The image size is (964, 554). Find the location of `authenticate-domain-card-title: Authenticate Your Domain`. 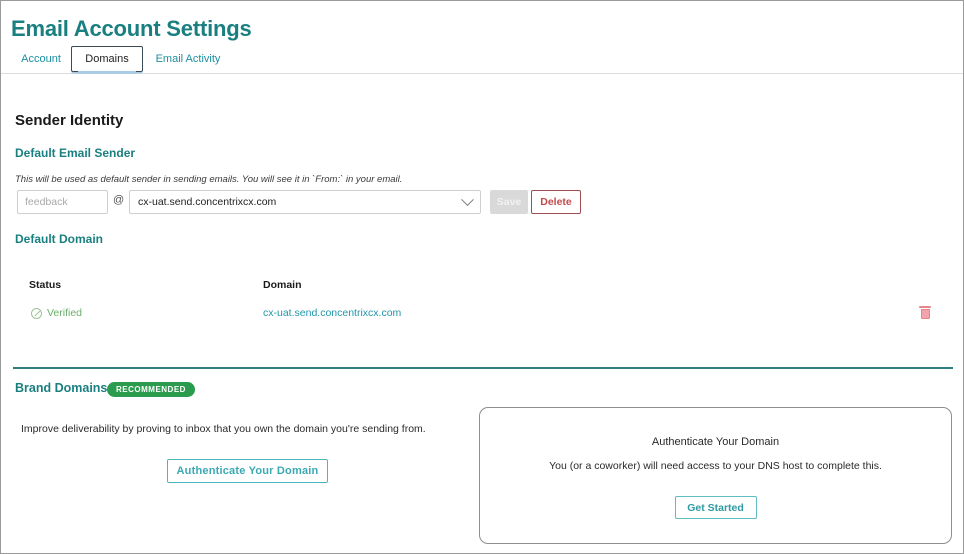

authenticate-domain-card-title: Authenticate Your Domain is located at coordinates (715, 442).